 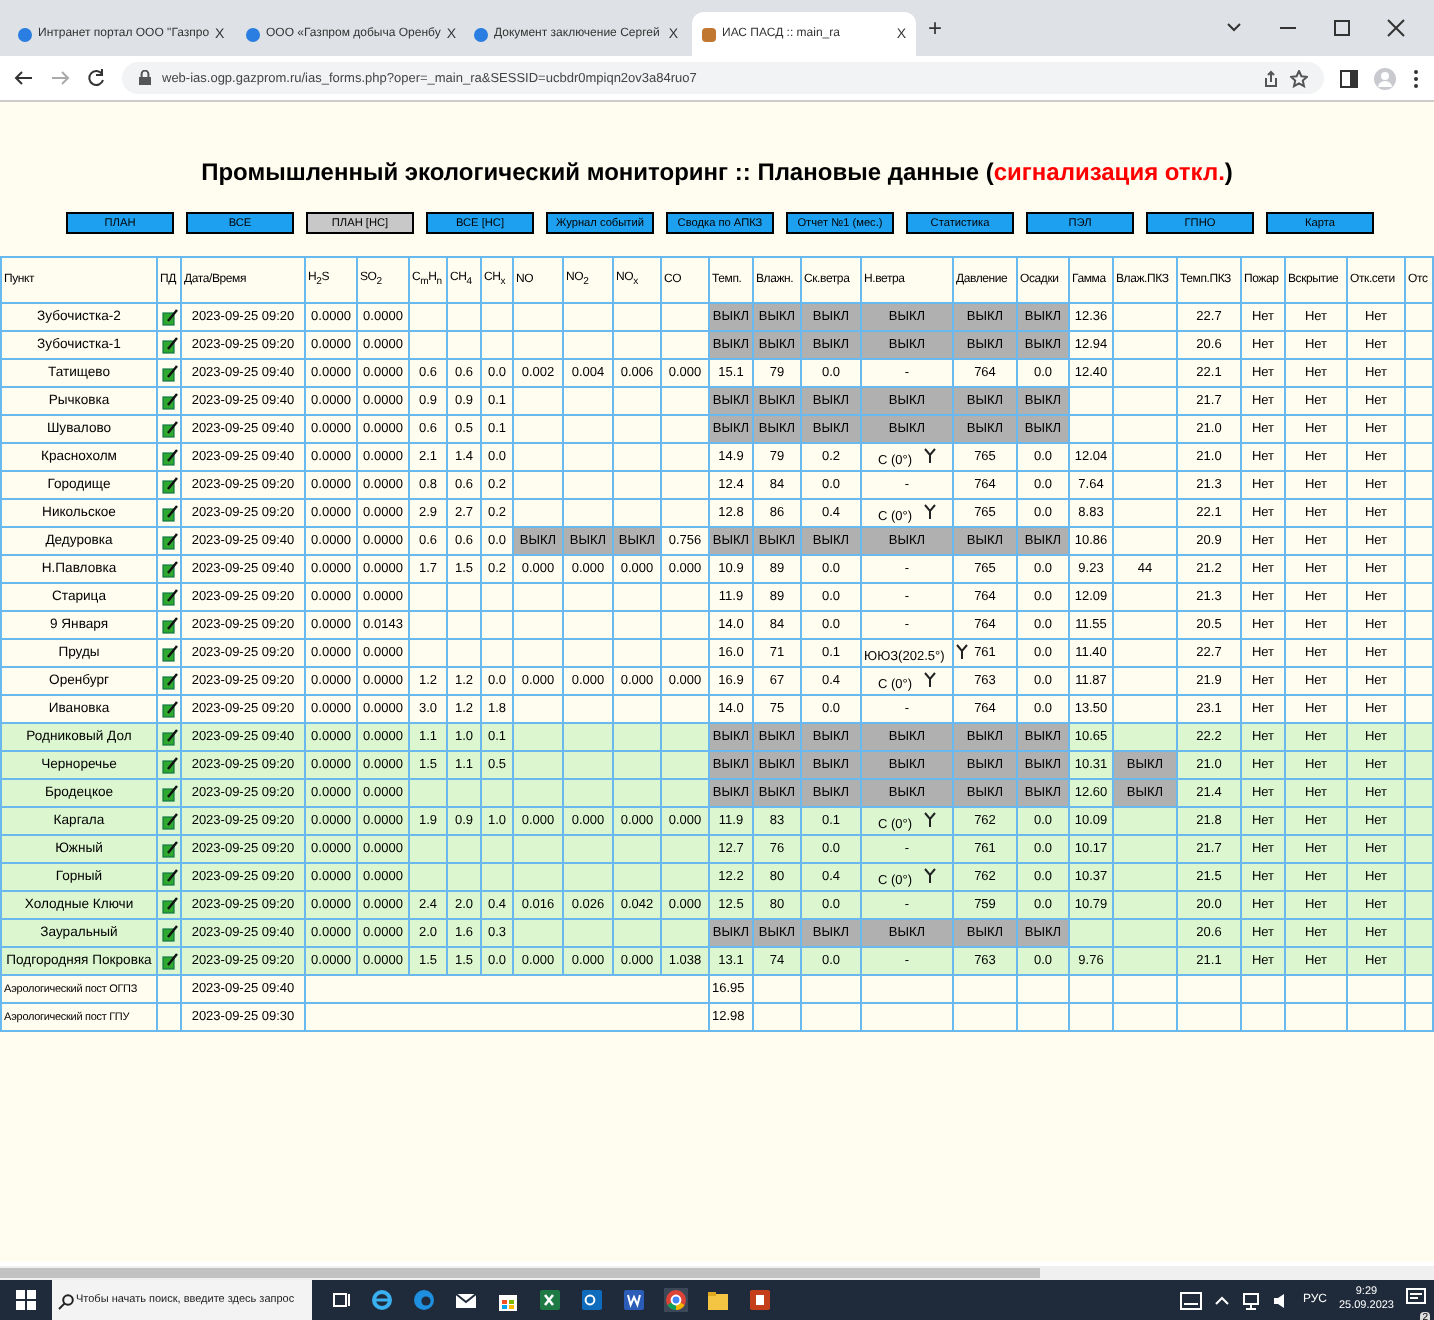 What do you see at coordinates (592, 1300) in the screenshot?
I see `mail-client-icon` at bounding box center [592, 1300].